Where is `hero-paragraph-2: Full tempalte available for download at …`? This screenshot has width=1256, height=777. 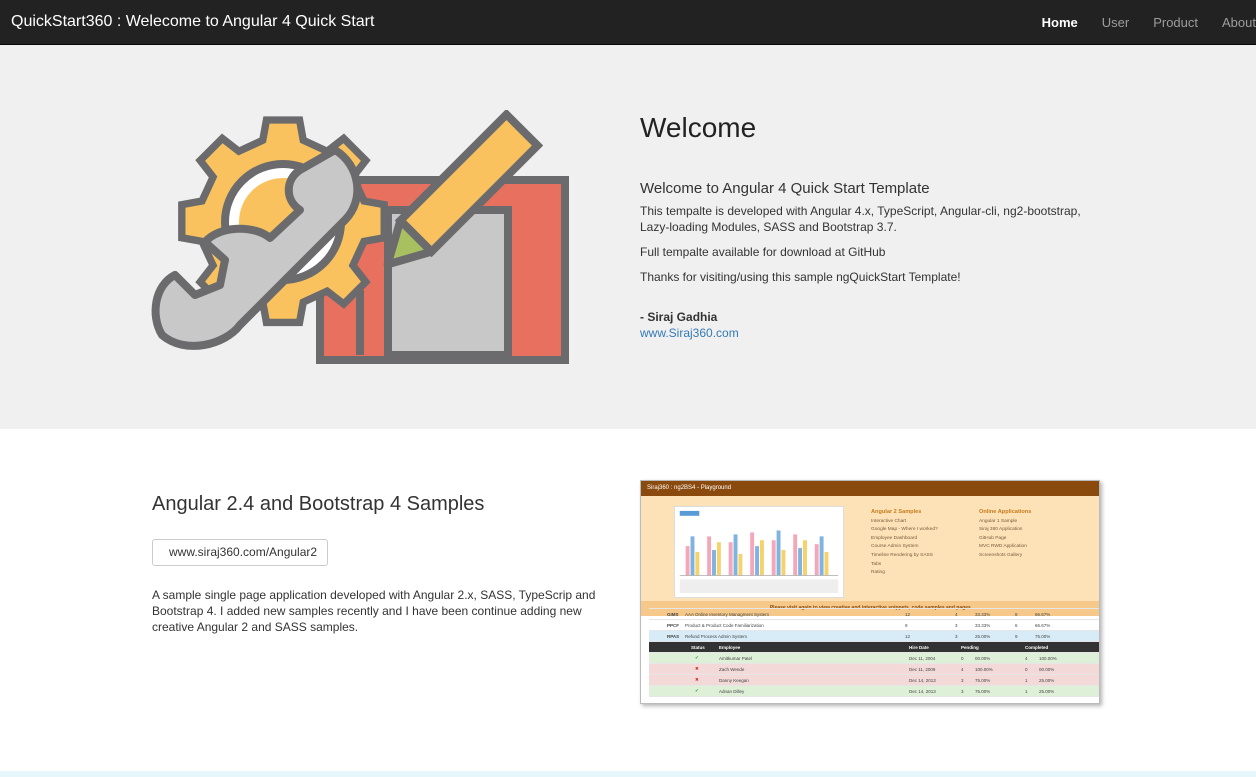 hero-paragraph-2: Full tempalte available for download at … is located at coordinates (763, 252).